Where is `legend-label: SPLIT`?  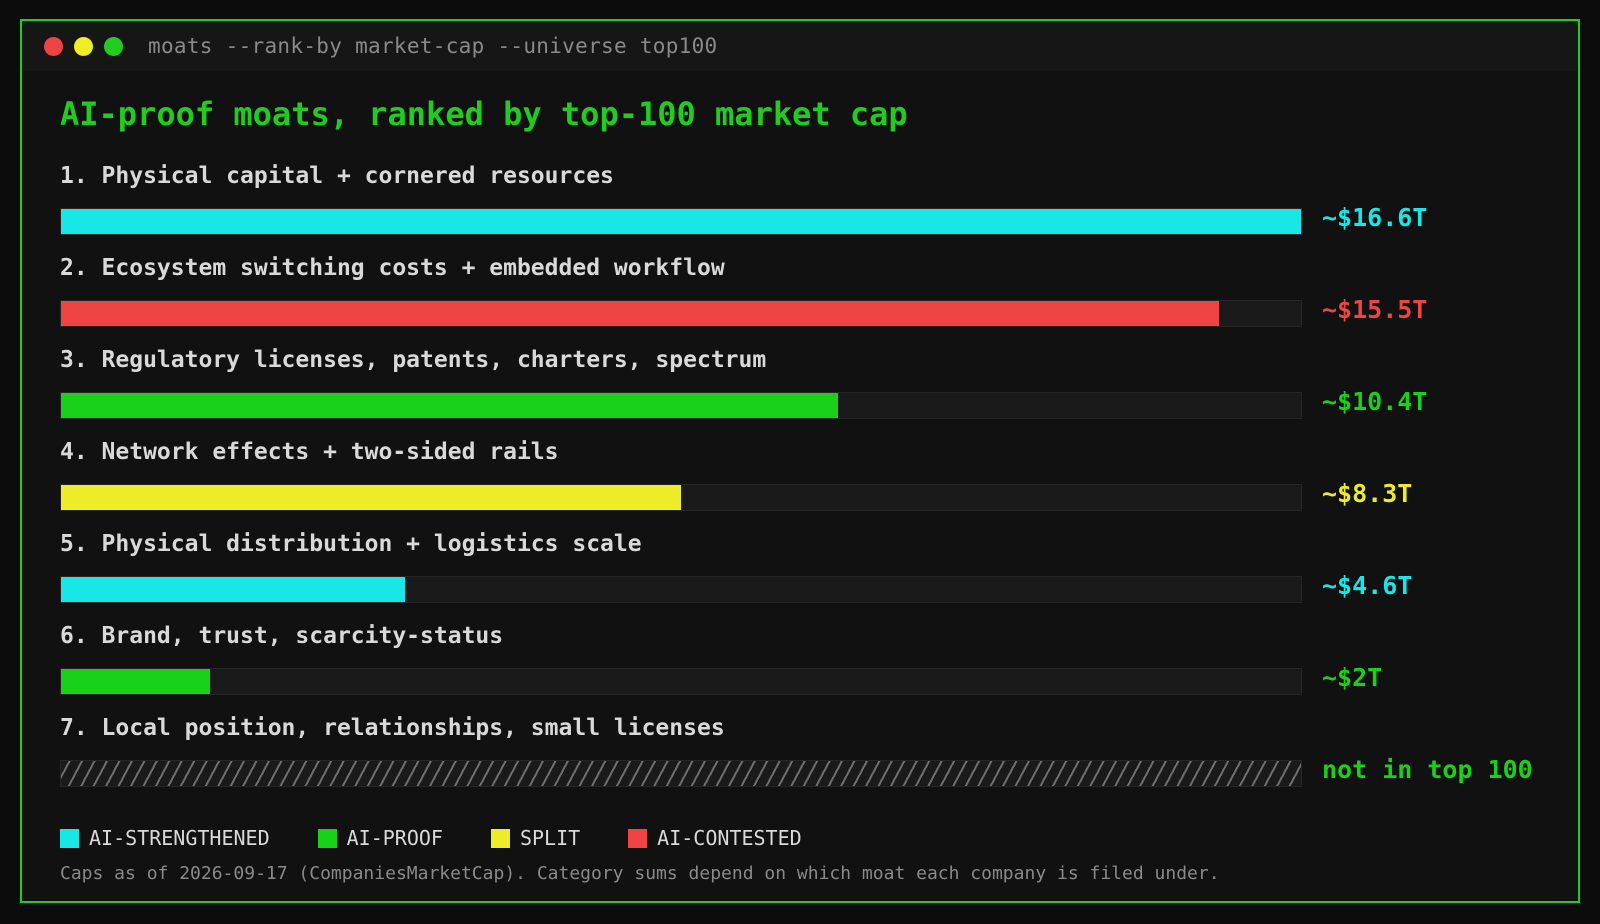
legend-label: SPLIT is located at coordinates (550, 838).